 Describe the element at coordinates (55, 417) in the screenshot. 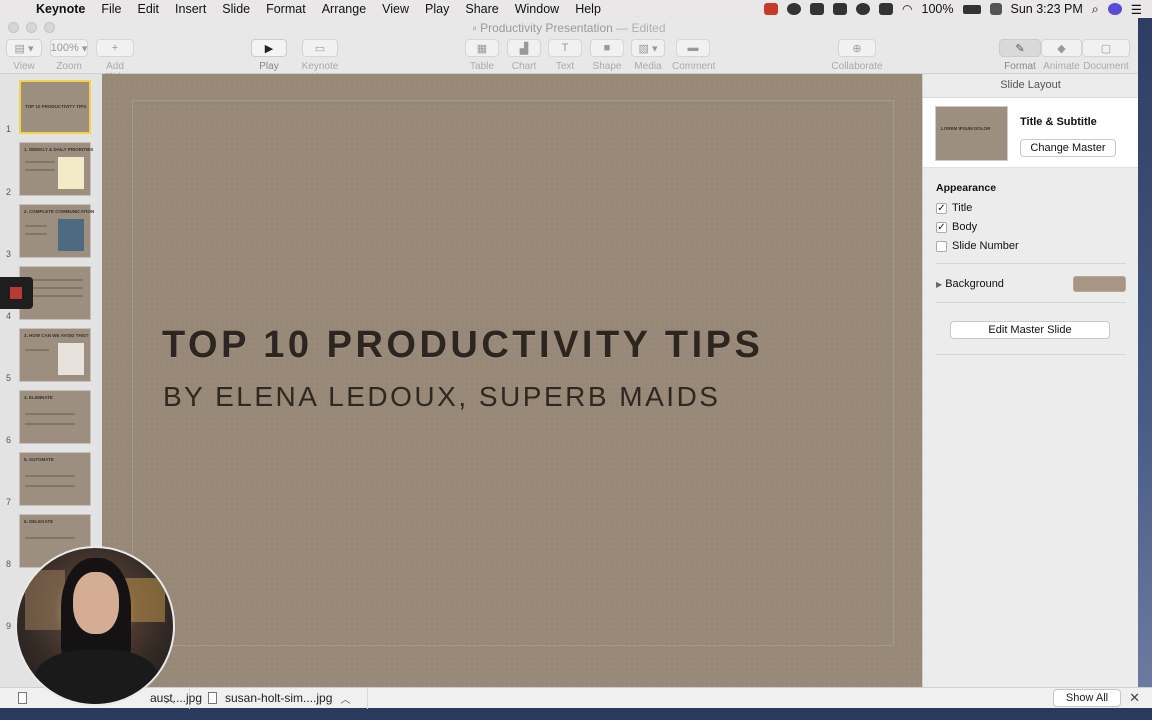

I see `slide-thumbnail: 4. ELIMINATE` at that location.